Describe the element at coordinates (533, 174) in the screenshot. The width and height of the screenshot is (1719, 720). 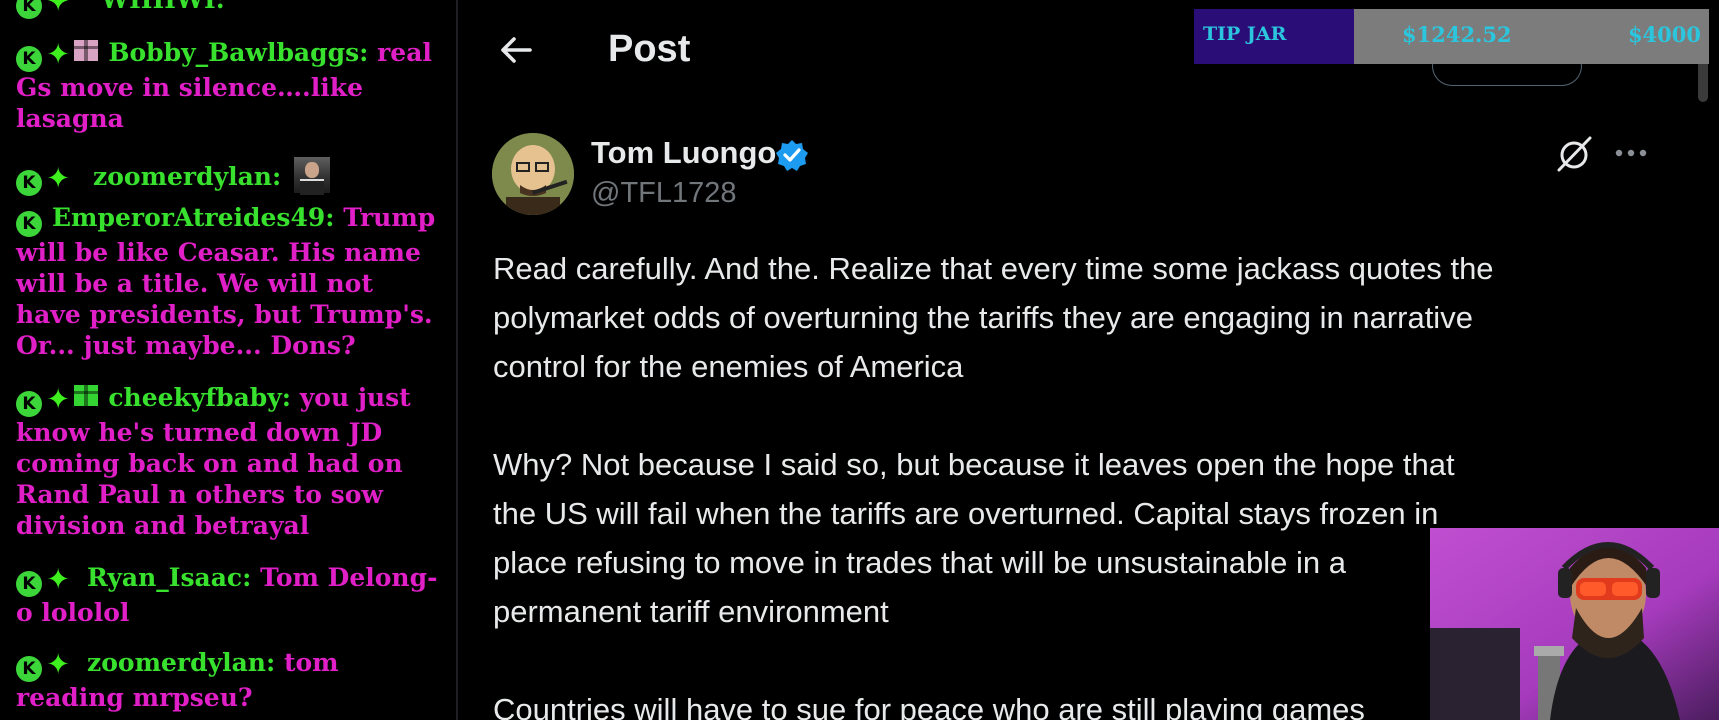
I see `author-avatar` at that location.